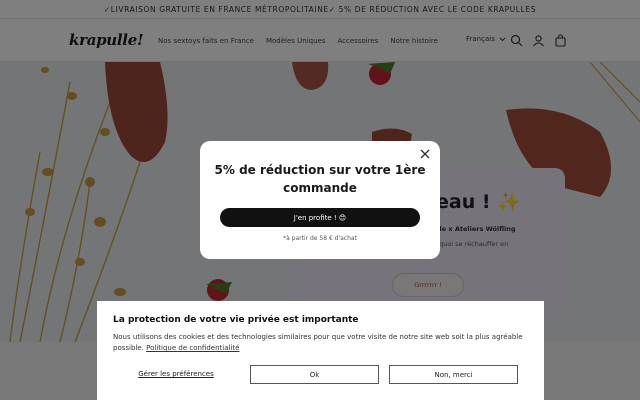 The image size is (640, 400). Describe the element at coordinates (176, 374) in the screenshot. I see `manage-preferences-button: Gérer les préférences` at that location.